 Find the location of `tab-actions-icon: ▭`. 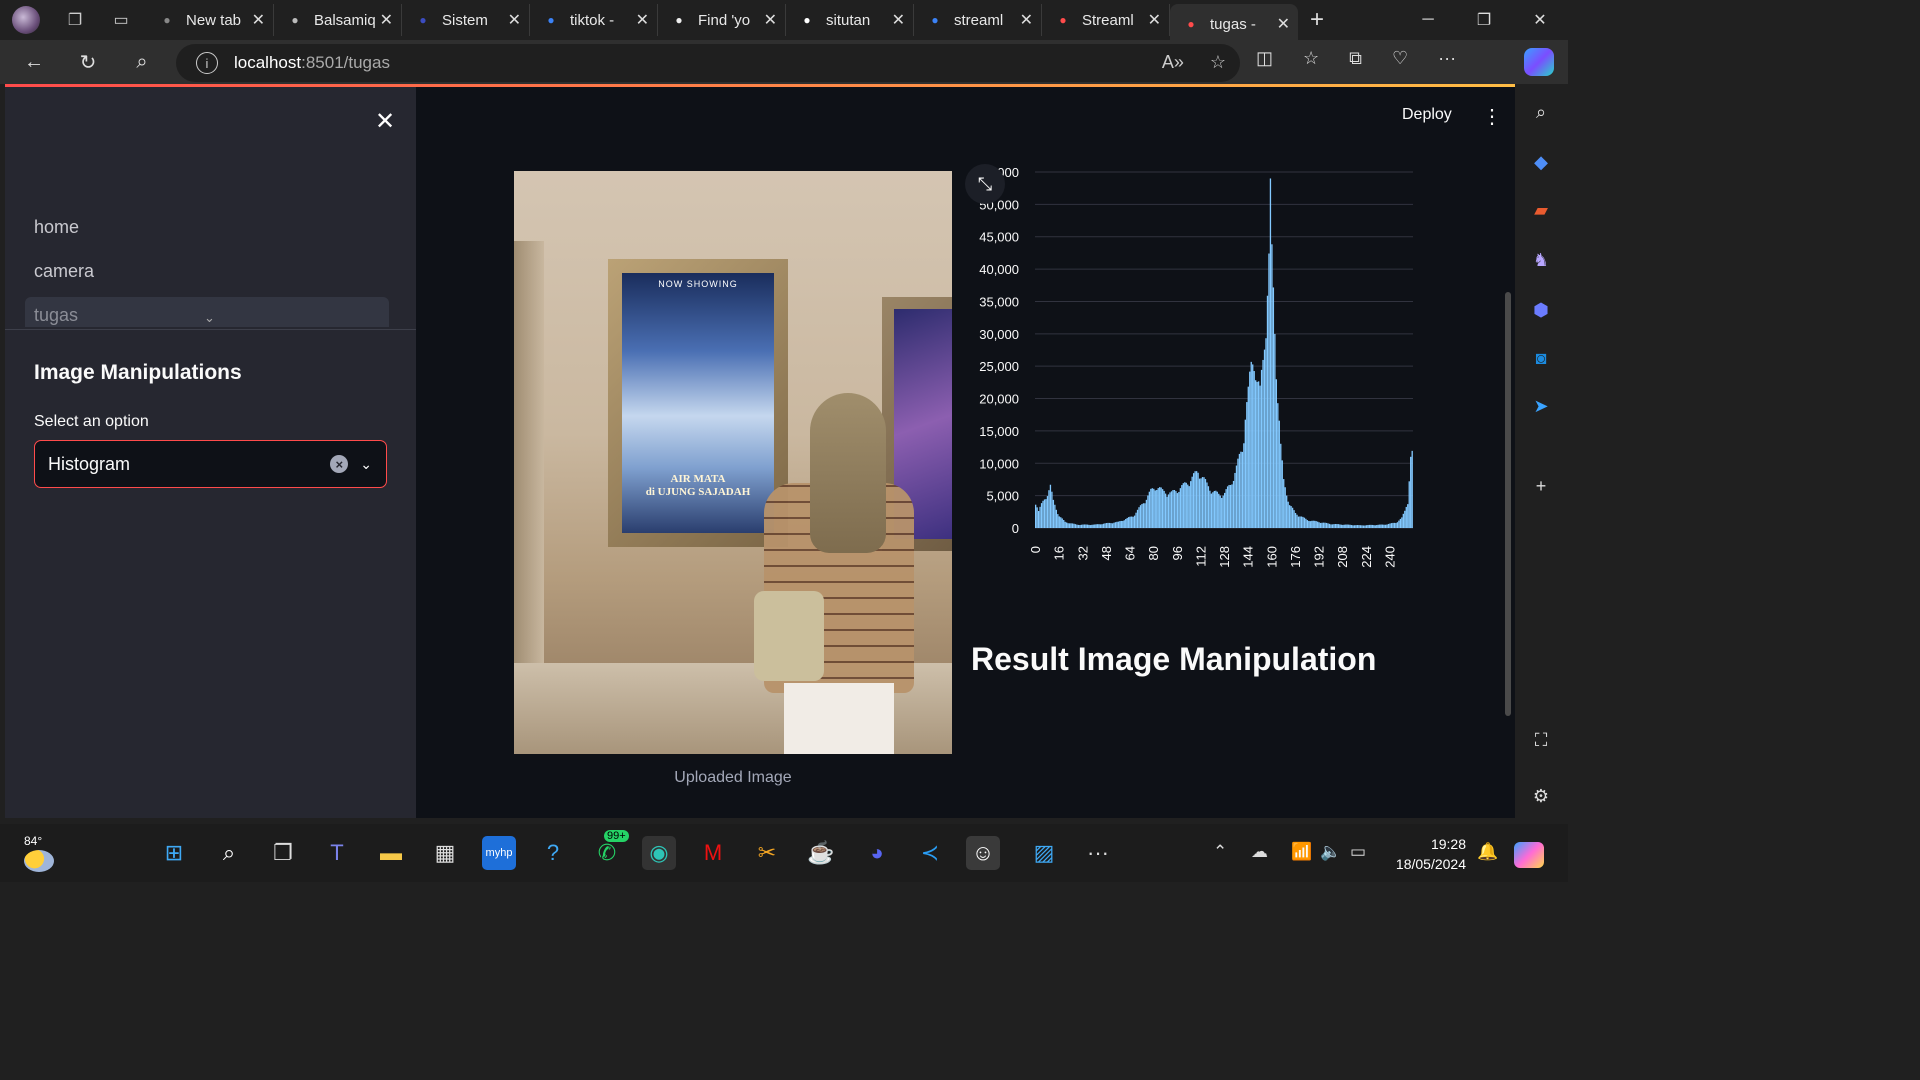

tab-actions-icon: ▭ is located at coordinates (121, 20).